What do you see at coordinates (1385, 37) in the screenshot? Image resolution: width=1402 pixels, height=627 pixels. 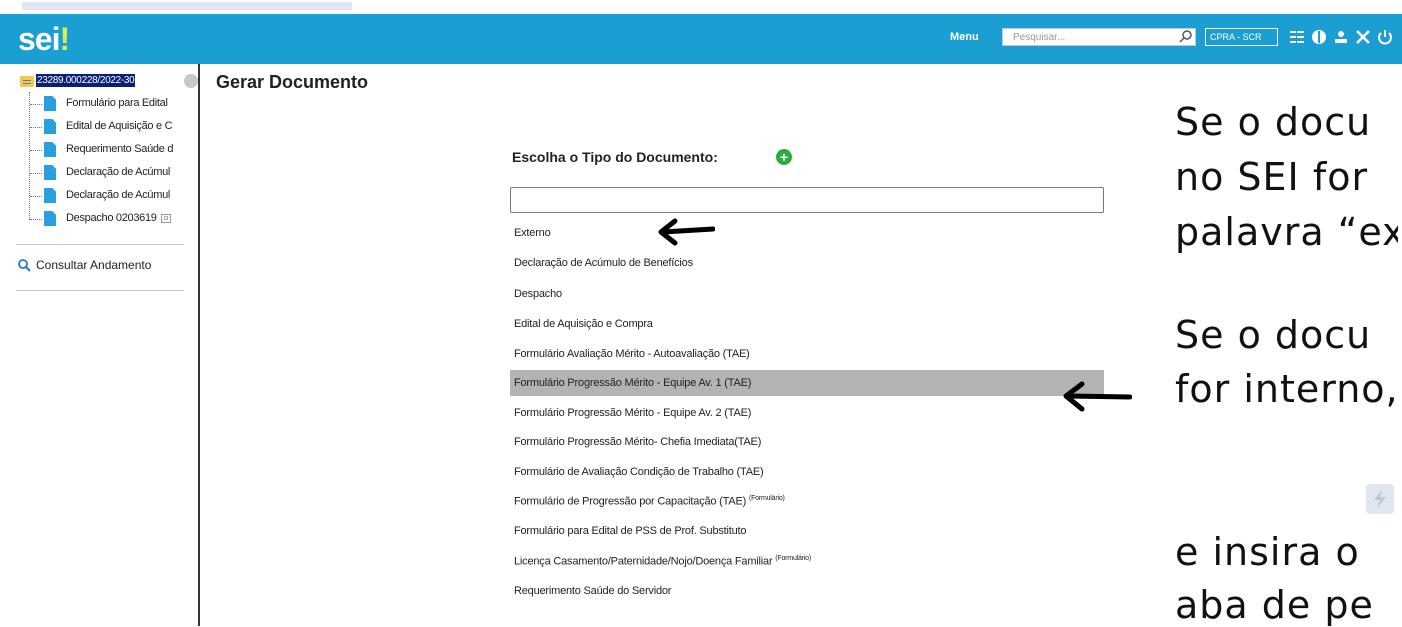 I see `power-icon` at bounding box center [1385, 37].